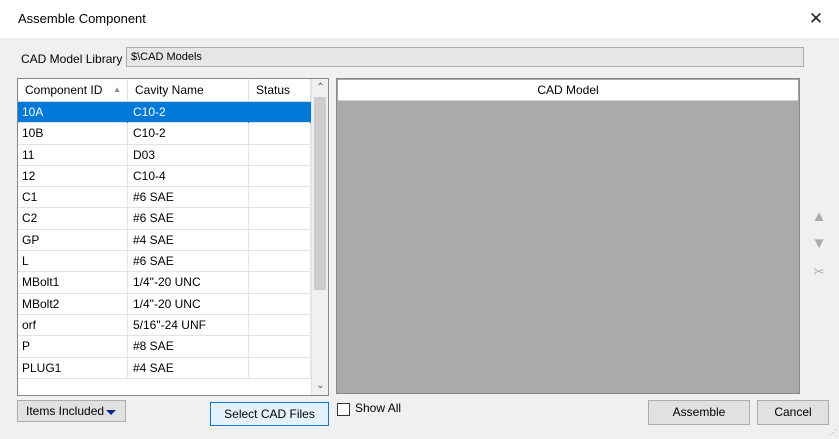  Describe the element at coordinates (73, 325) in the screenshot. I see `component-id-cell: orf` at that location.